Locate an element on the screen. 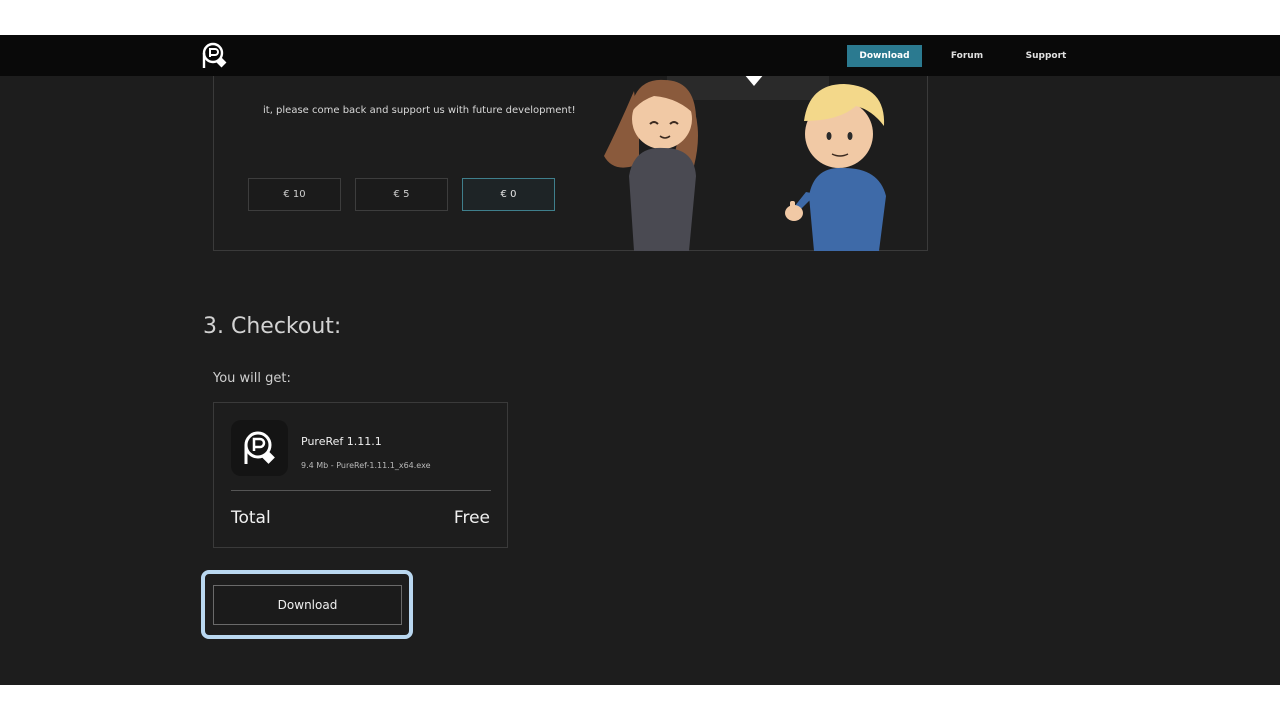 The width and height of the screenshot is (1280, 720). product-icon-box is located at coordinates (259, 448).